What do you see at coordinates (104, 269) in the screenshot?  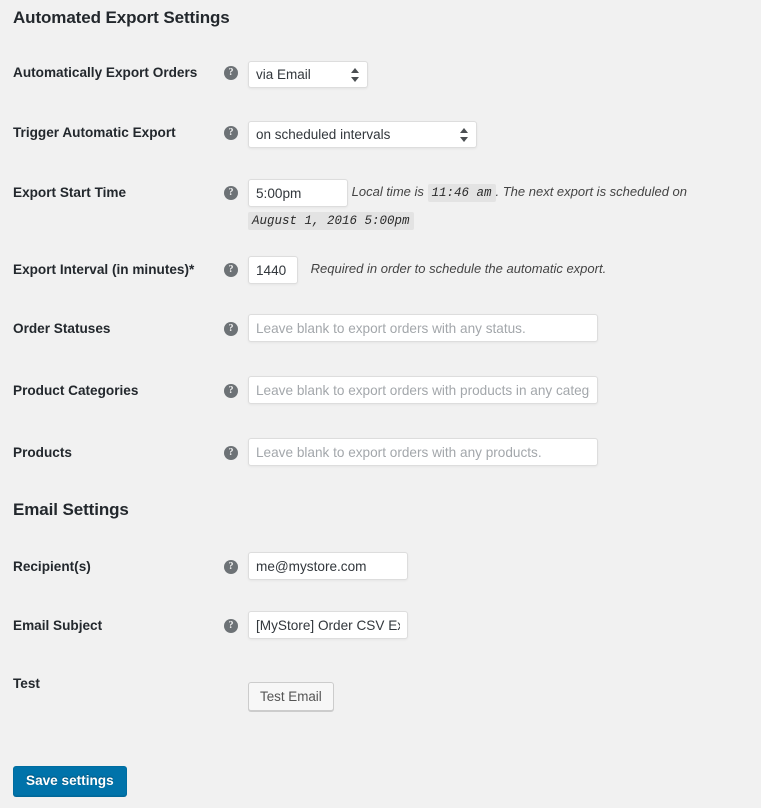 I see `label-interval: Export Interval (in minutes)*` at bounding box center [104, 269].